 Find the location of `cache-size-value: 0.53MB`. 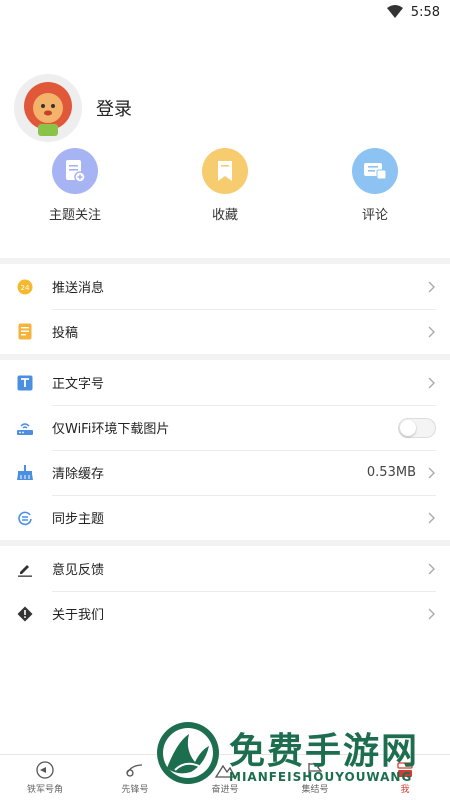

cache-size-value: 0.53MB is located at coordinates (391, 472).